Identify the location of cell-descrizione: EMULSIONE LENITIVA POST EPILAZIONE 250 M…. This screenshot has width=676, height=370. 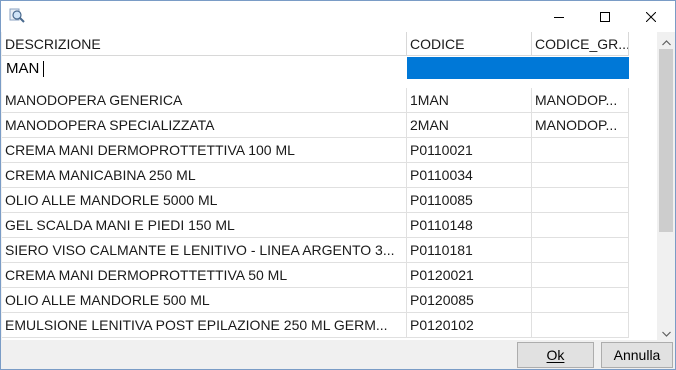
(204, 325).